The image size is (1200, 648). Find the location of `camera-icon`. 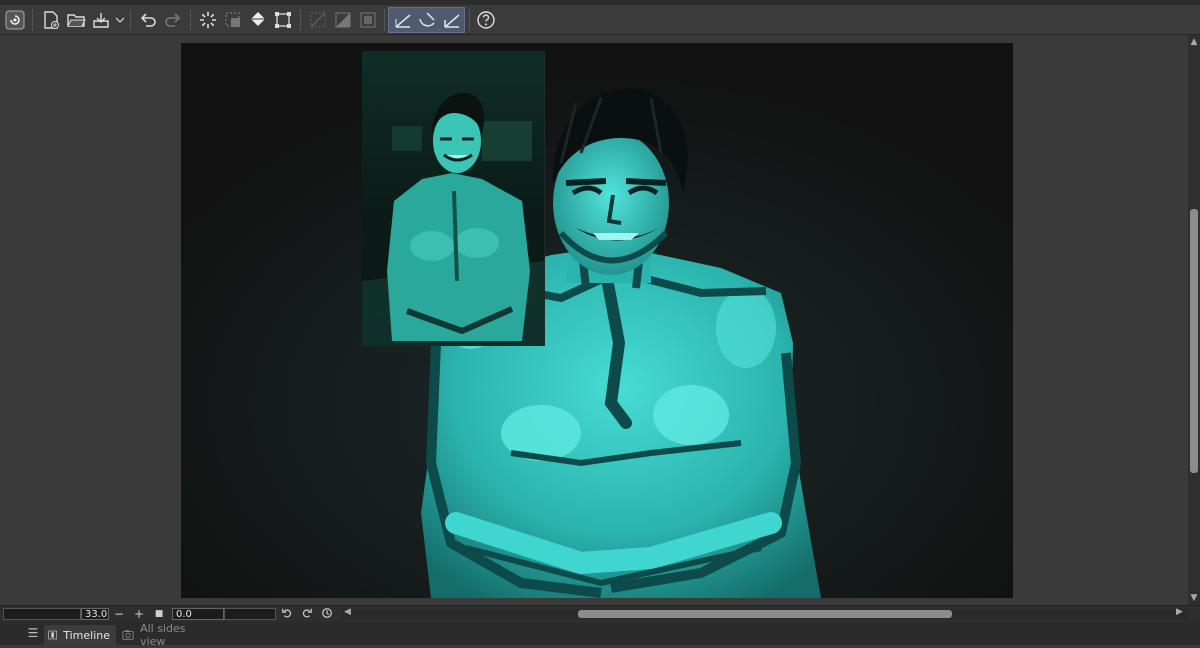

camera-icon is located at coordinates (128, 635).